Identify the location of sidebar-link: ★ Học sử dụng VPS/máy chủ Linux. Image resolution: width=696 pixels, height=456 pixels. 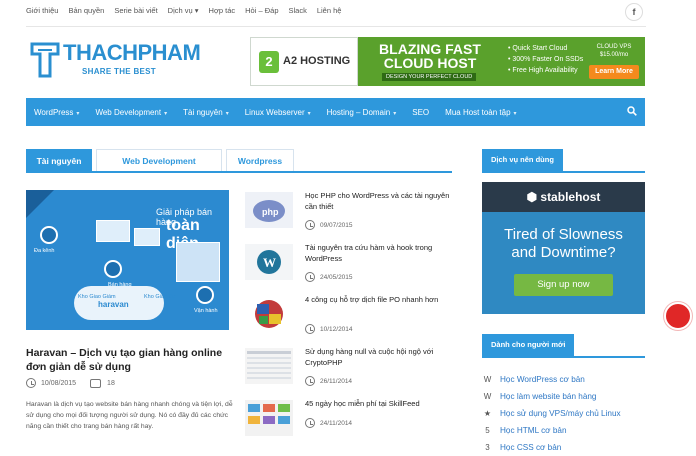
(551, 413).